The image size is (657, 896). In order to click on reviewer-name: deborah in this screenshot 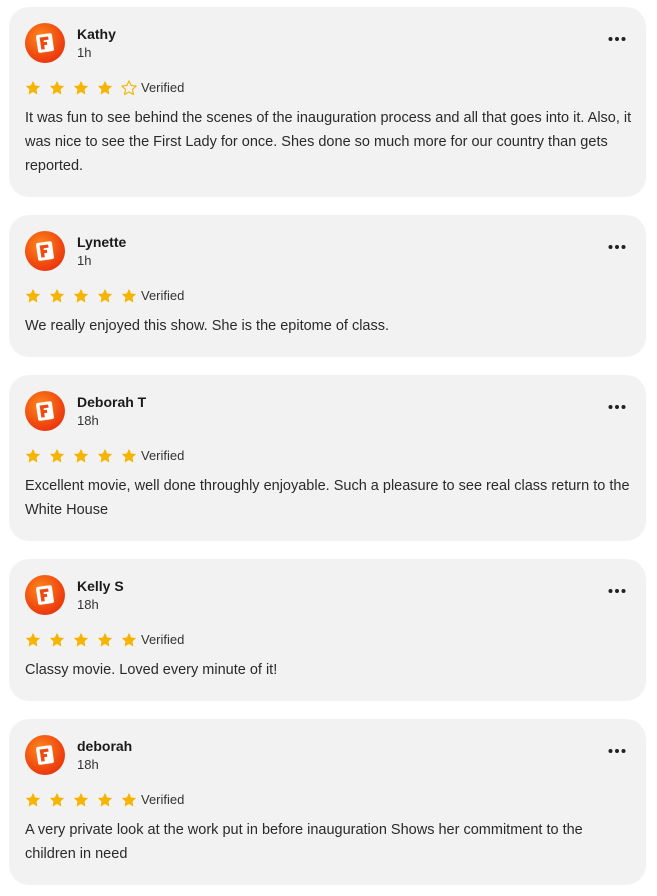, I will do `click(105, 746)`.